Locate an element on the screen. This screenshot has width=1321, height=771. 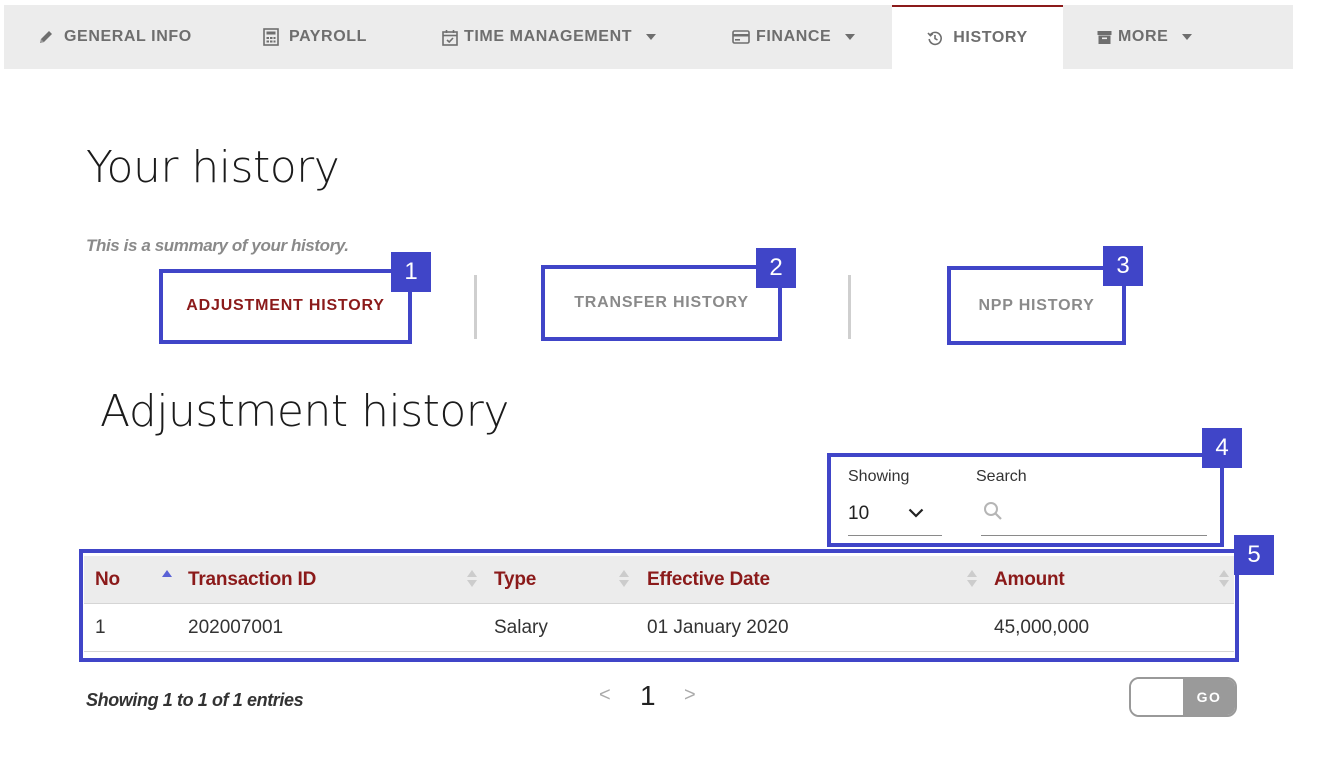
tab-finance: FINANCE is located at coordinates (794, 37).